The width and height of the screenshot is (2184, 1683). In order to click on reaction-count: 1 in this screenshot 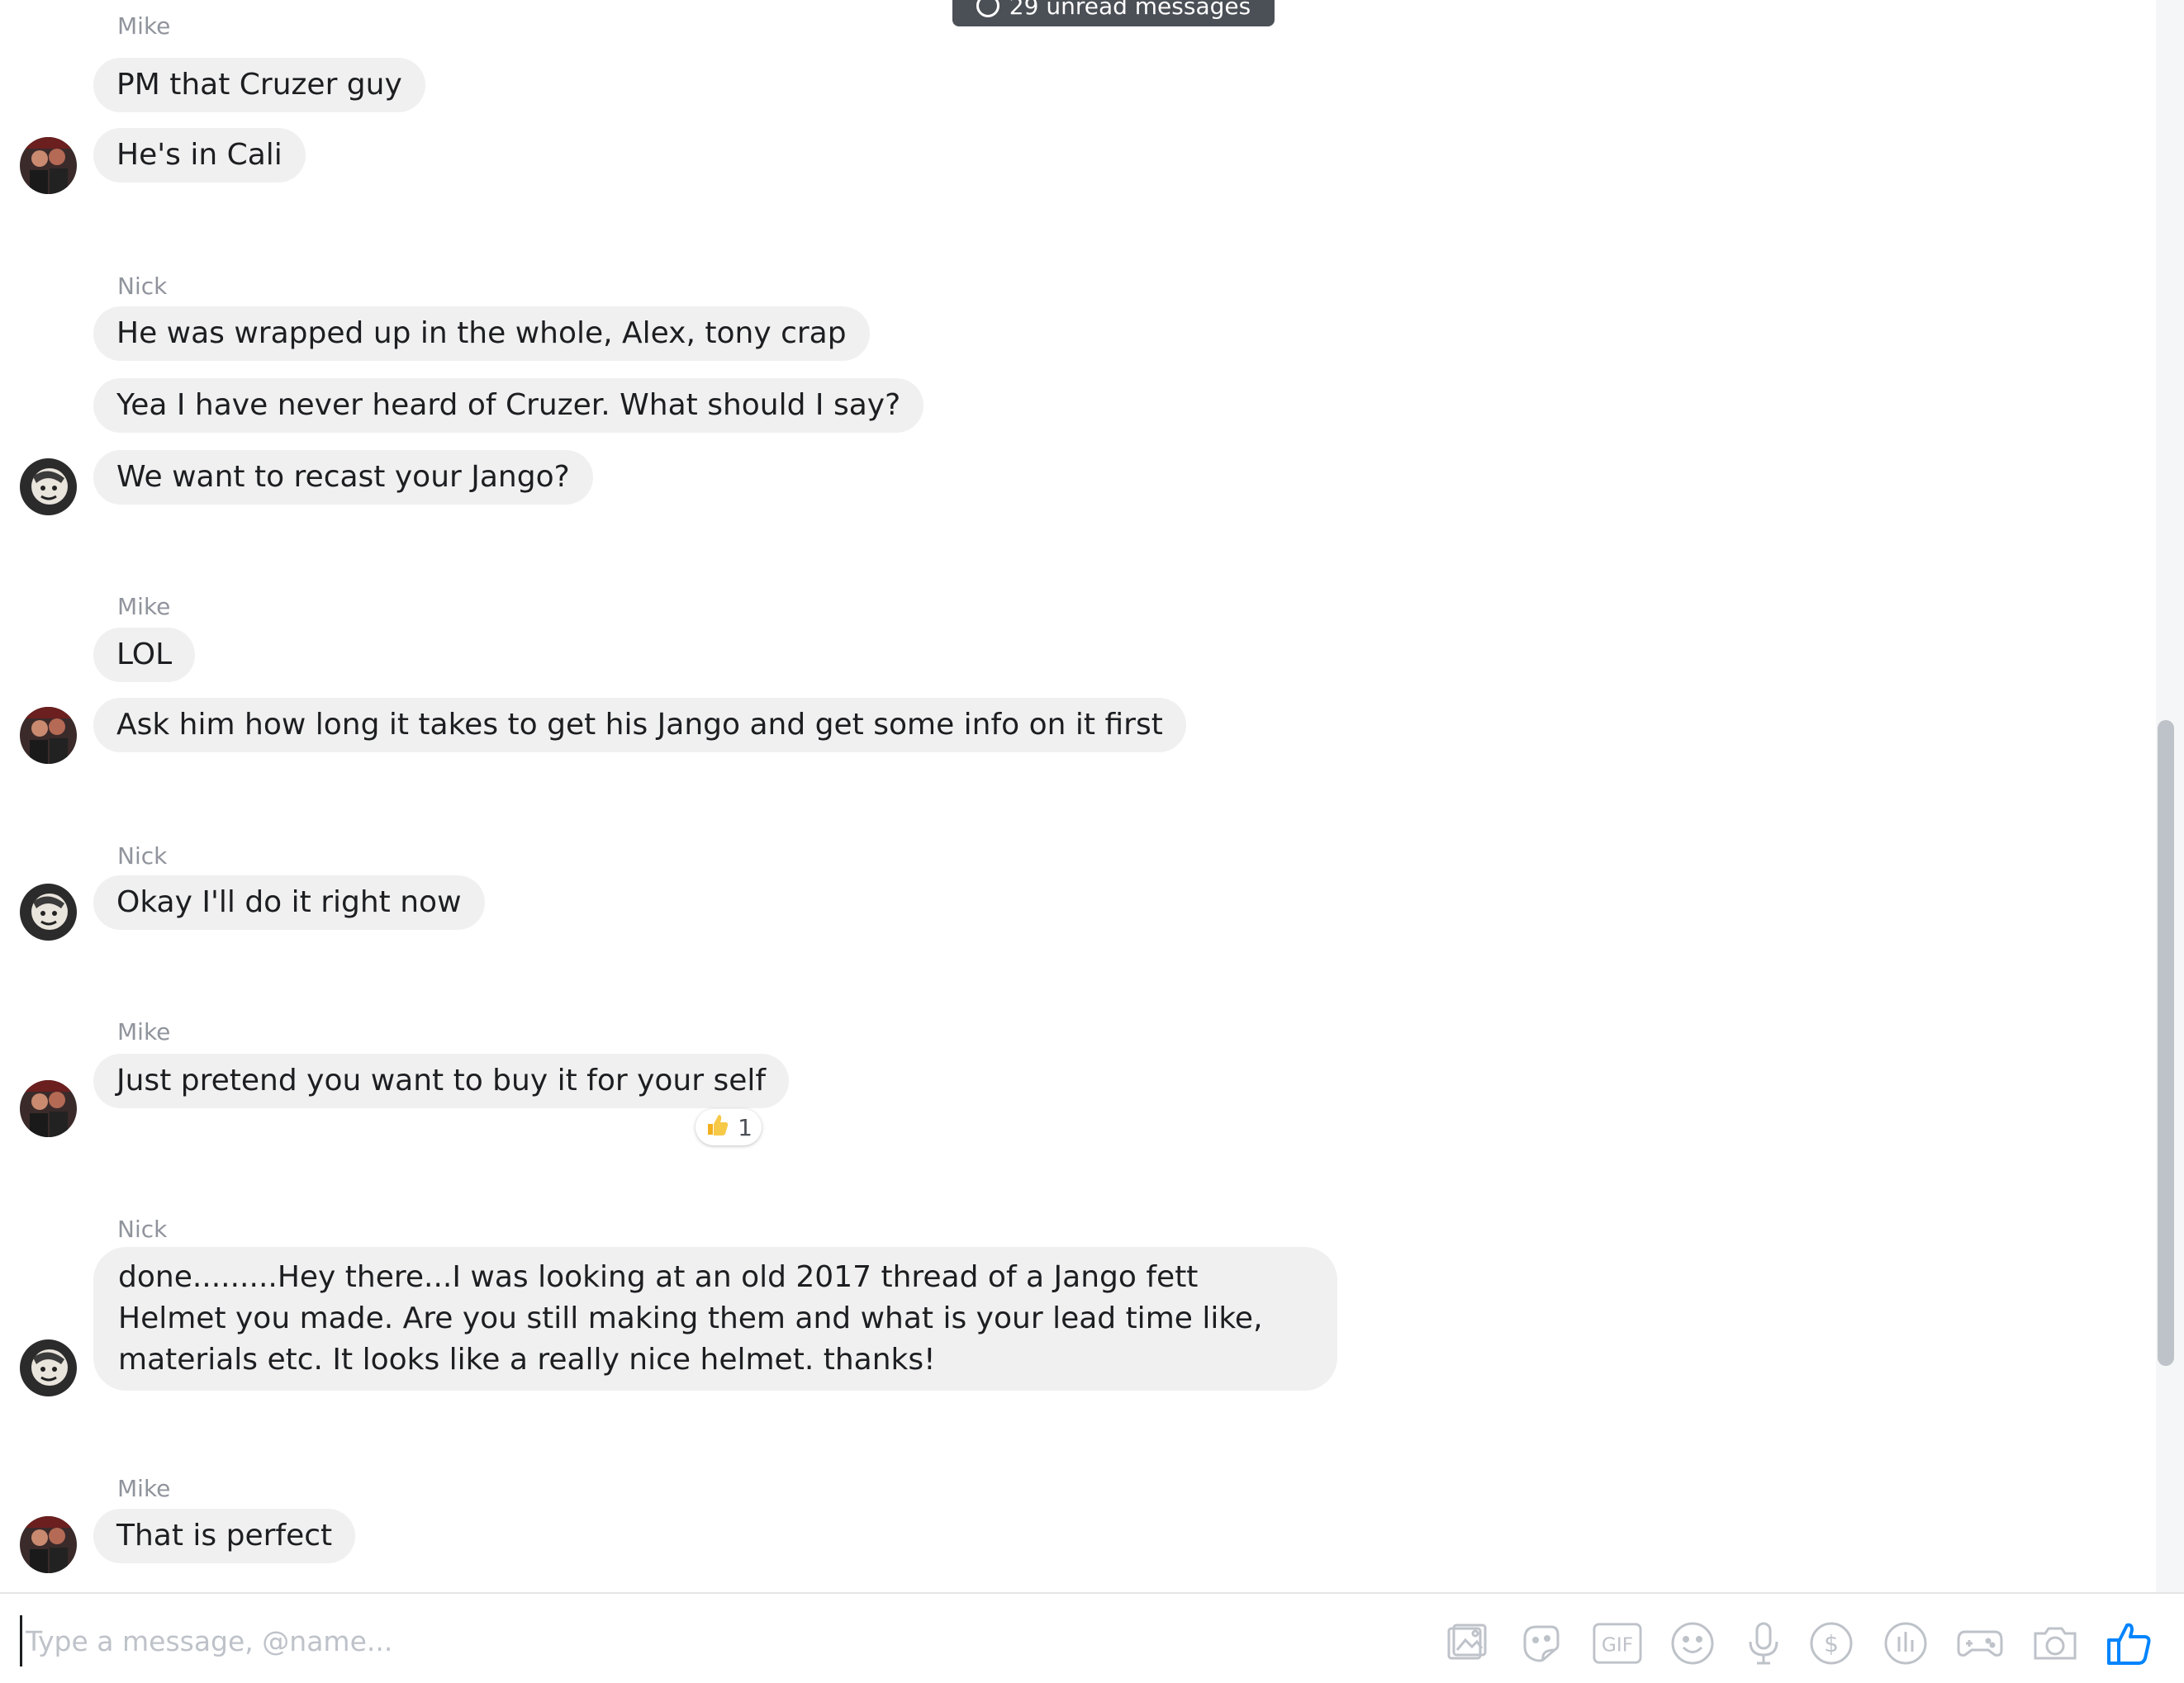, I will do `click(745, 1127)`.